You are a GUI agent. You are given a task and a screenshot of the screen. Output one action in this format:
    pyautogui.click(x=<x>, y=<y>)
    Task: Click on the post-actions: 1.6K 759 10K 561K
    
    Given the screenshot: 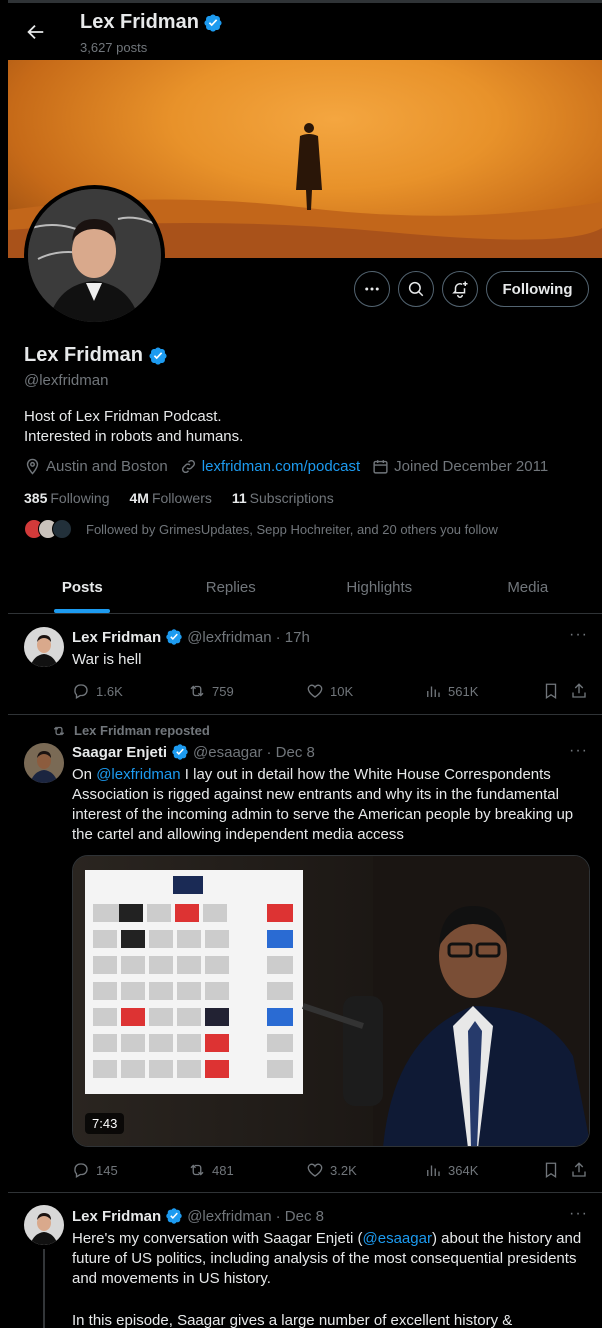 What is the action you would take?
    pyautogui.click(x=332, y=692)
    